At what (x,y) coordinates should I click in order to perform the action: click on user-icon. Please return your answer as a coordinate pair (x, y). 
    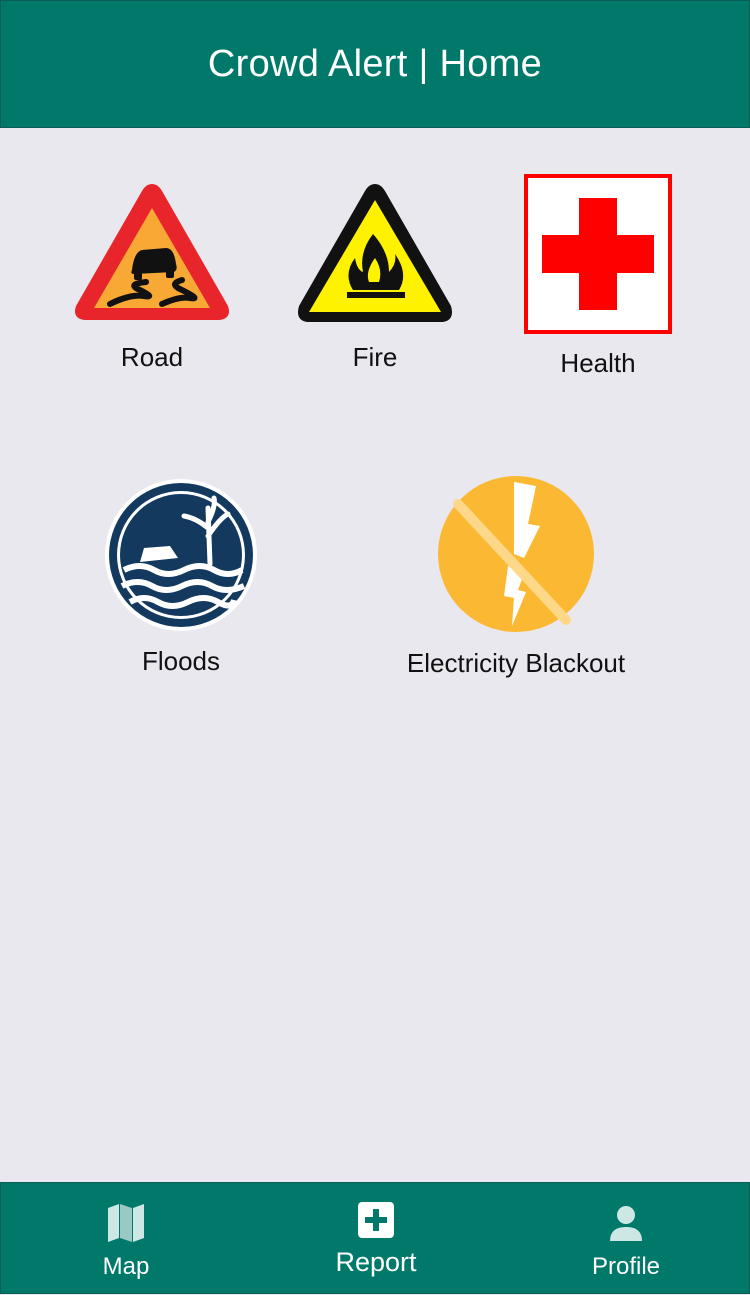
    Looking at the image, I should click on (626, 1223).